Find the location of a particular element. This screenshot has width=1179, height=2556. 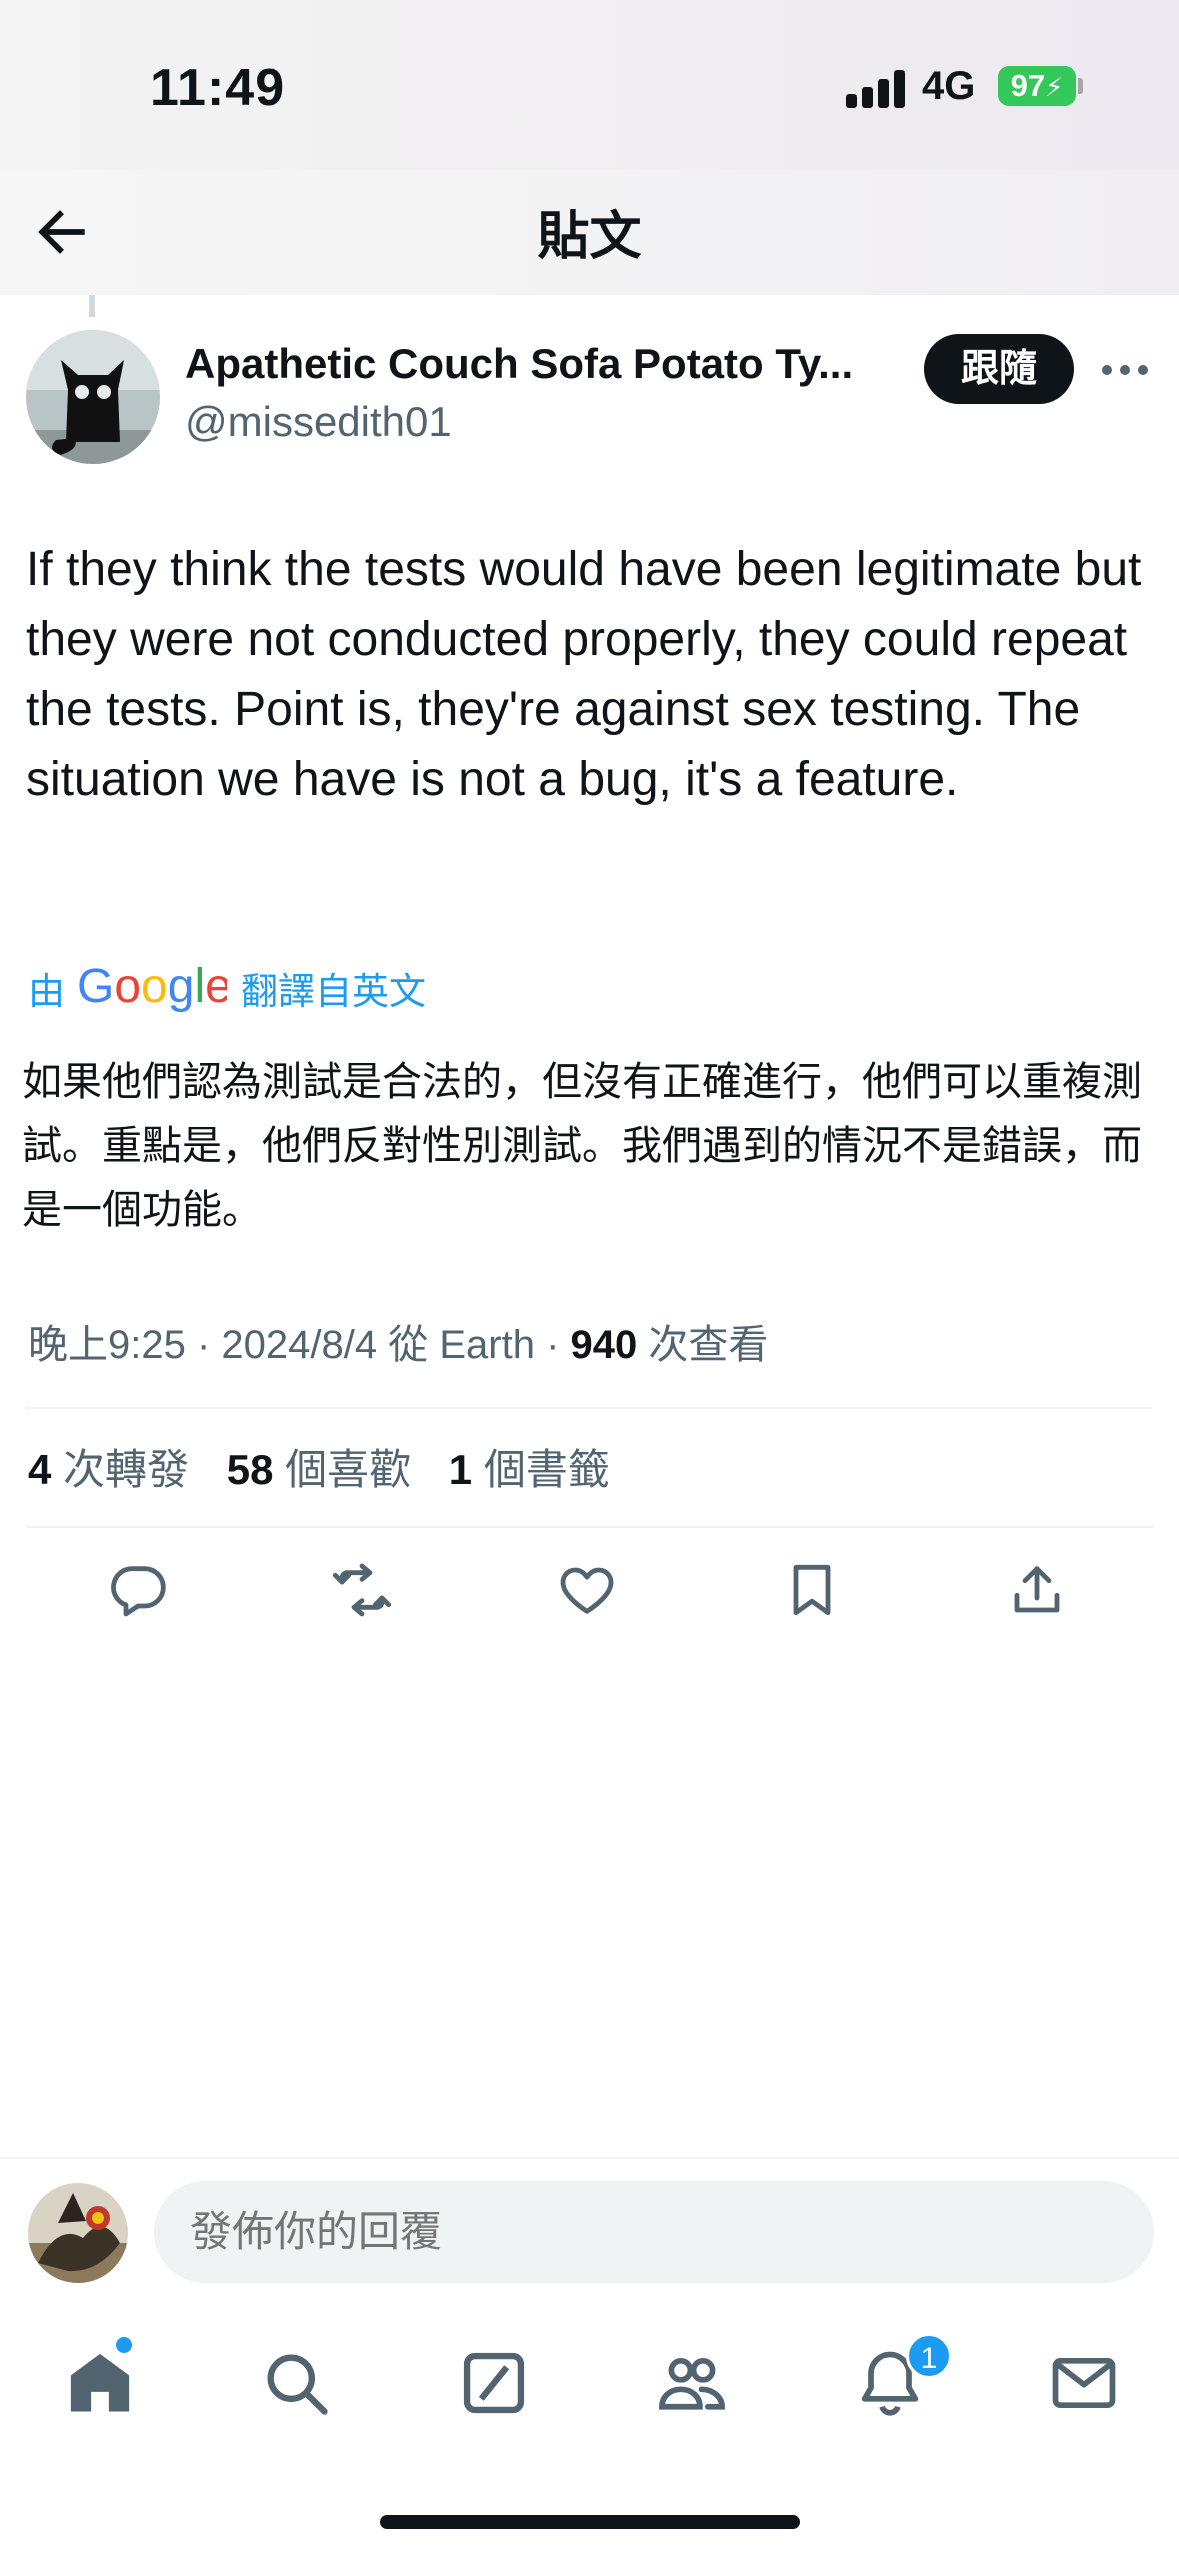

retweet-icon is located at coordinates (362, 1590).